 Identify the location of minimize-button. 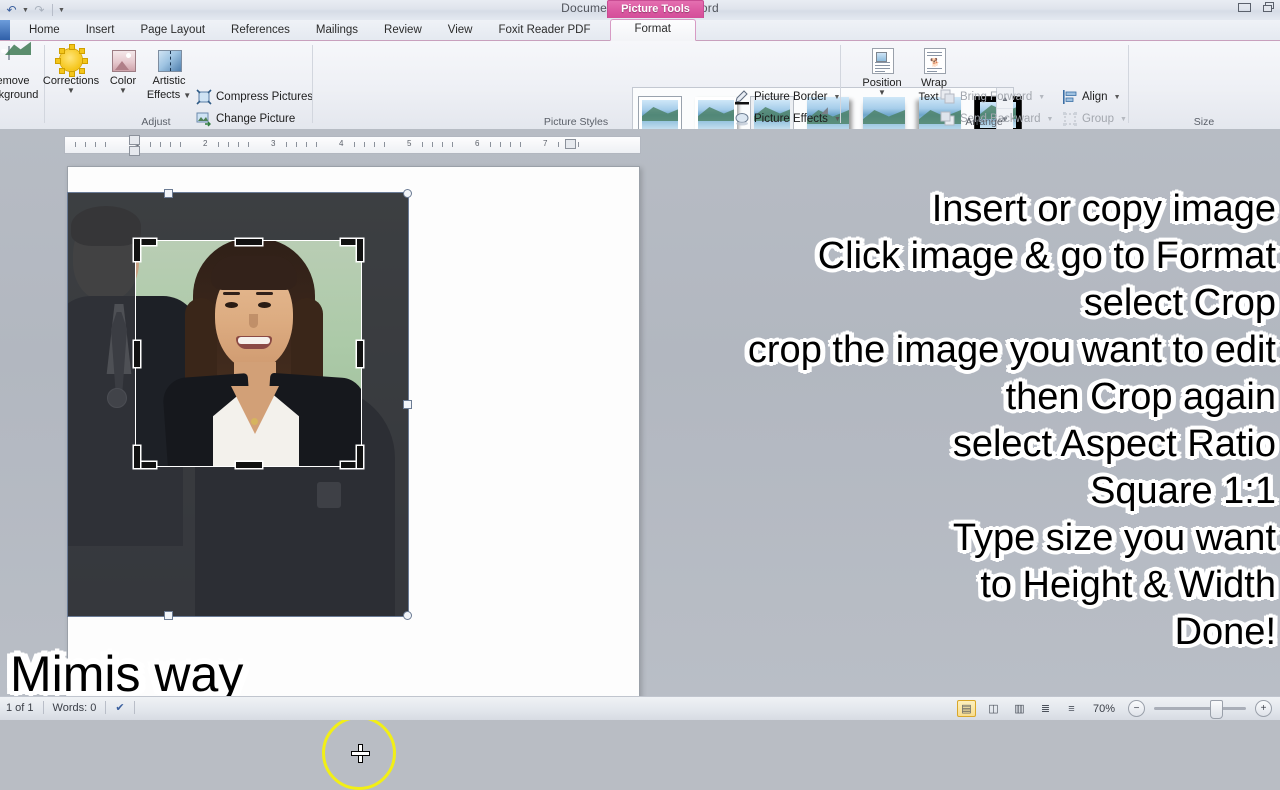
(1244, 7).